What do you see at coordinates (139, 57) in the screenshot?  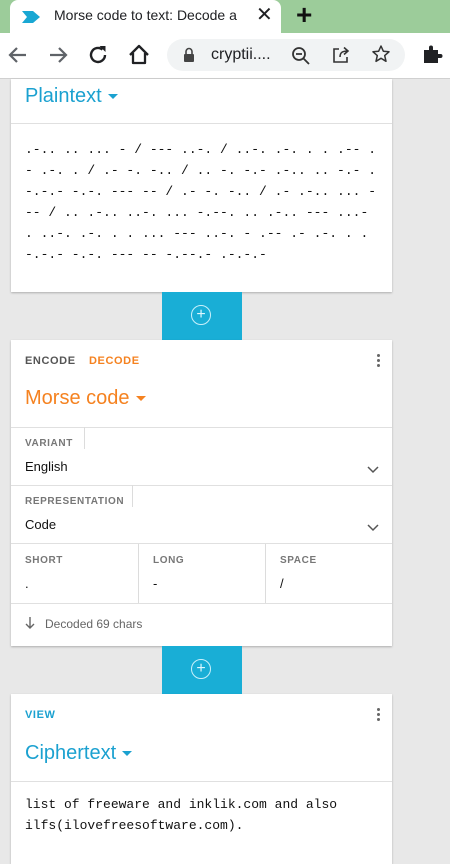 I see `home-icon` at bounding box center [139, 57].